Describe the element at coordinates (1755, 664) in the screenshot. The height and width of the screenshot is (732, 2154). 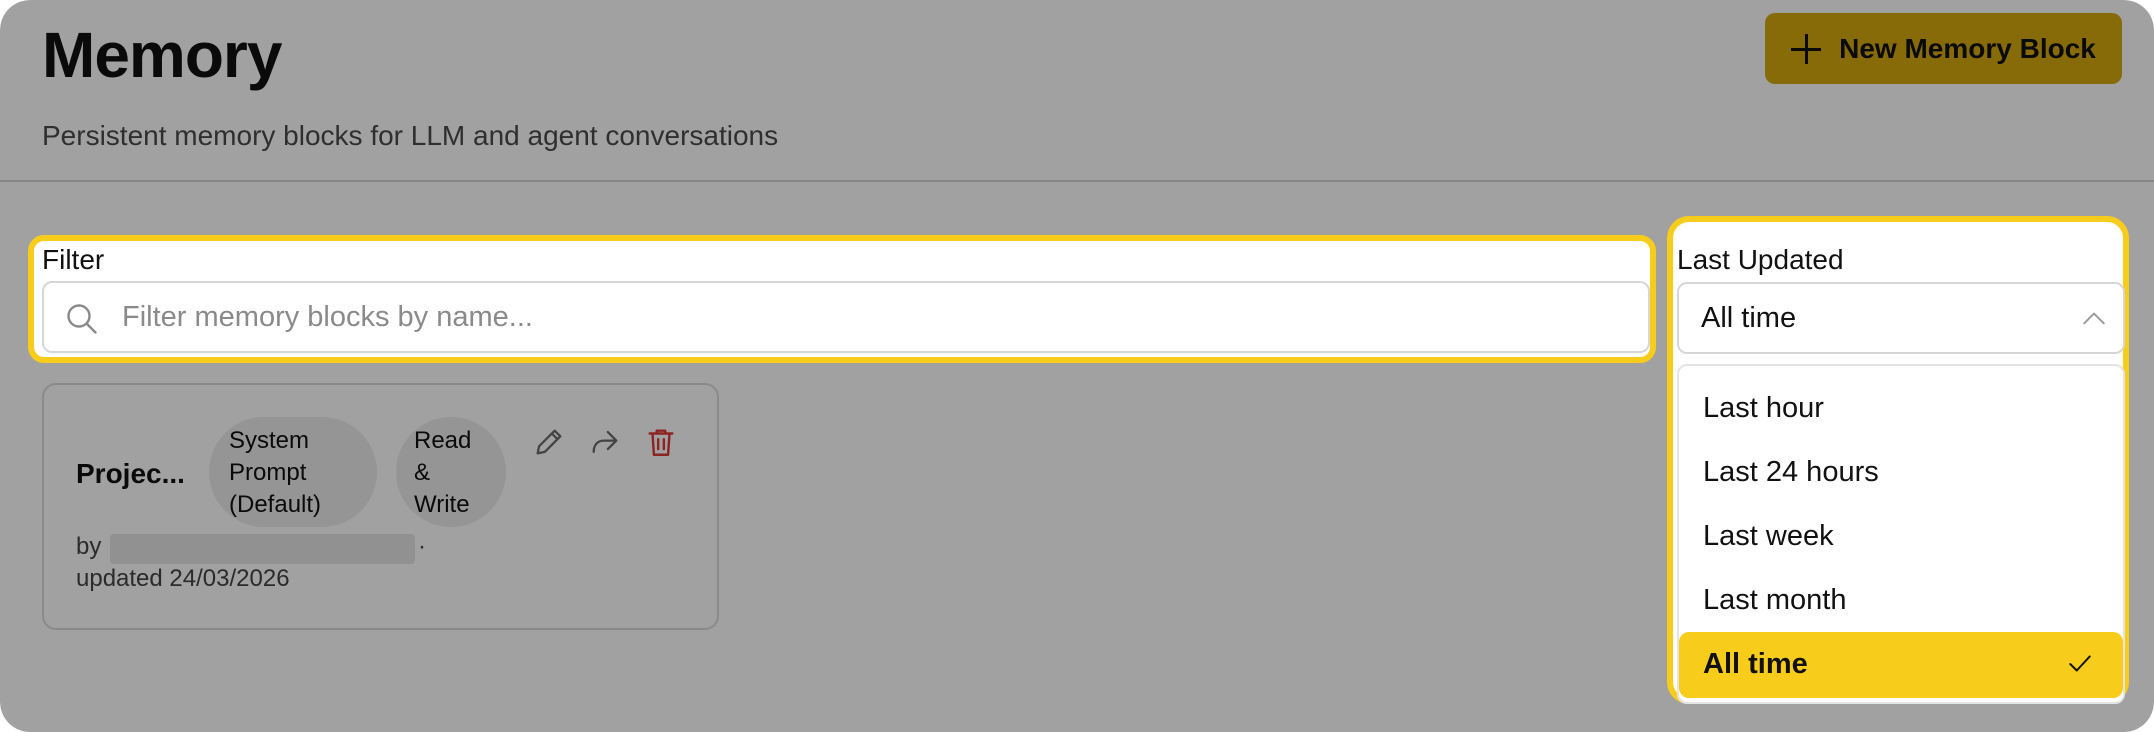
I see `option-all-time-label: All time` at that location.